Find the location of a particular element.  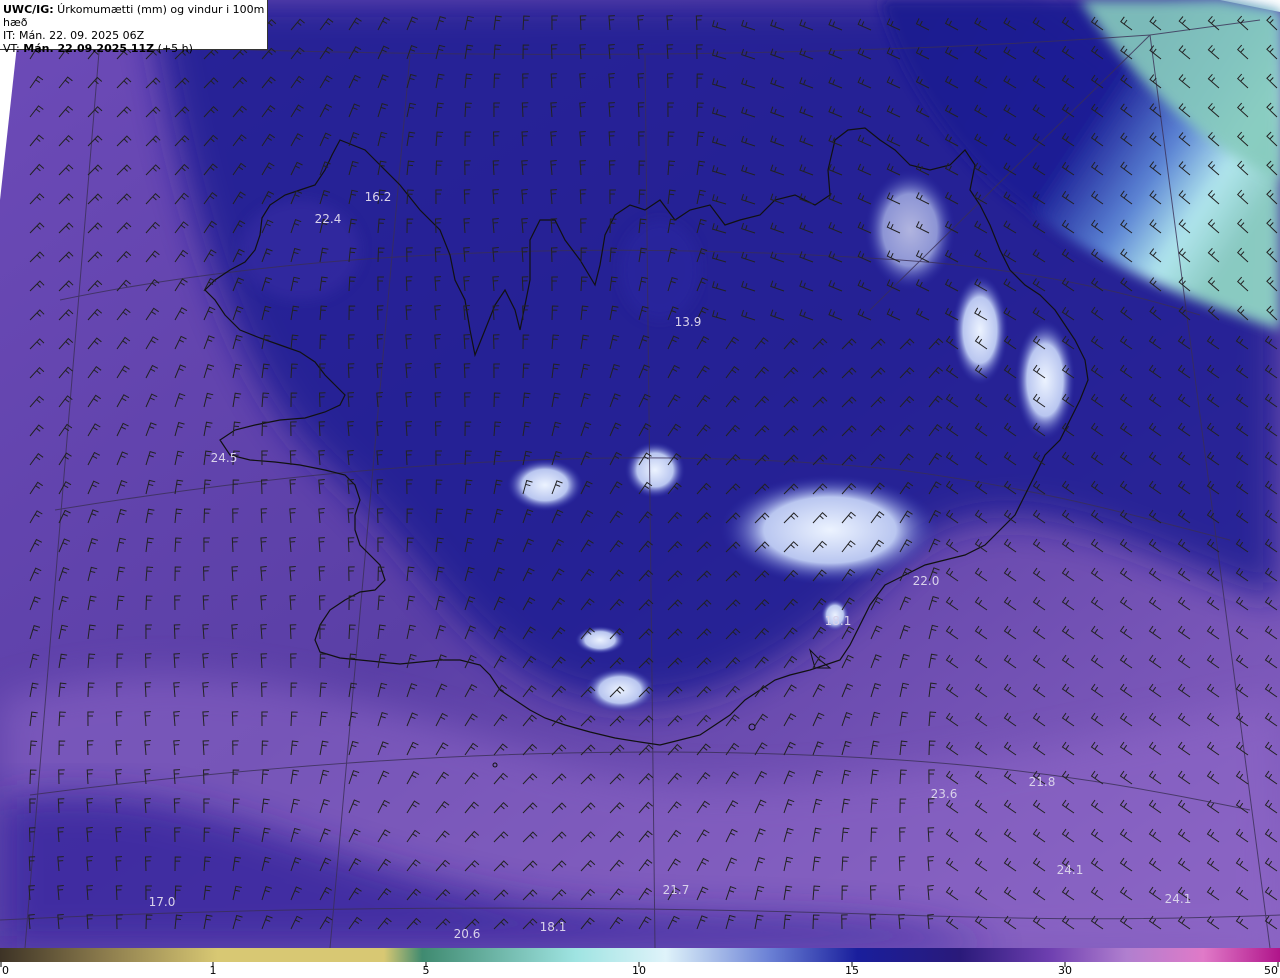

map-value: 22.0 is located at coordinates (926, 581).